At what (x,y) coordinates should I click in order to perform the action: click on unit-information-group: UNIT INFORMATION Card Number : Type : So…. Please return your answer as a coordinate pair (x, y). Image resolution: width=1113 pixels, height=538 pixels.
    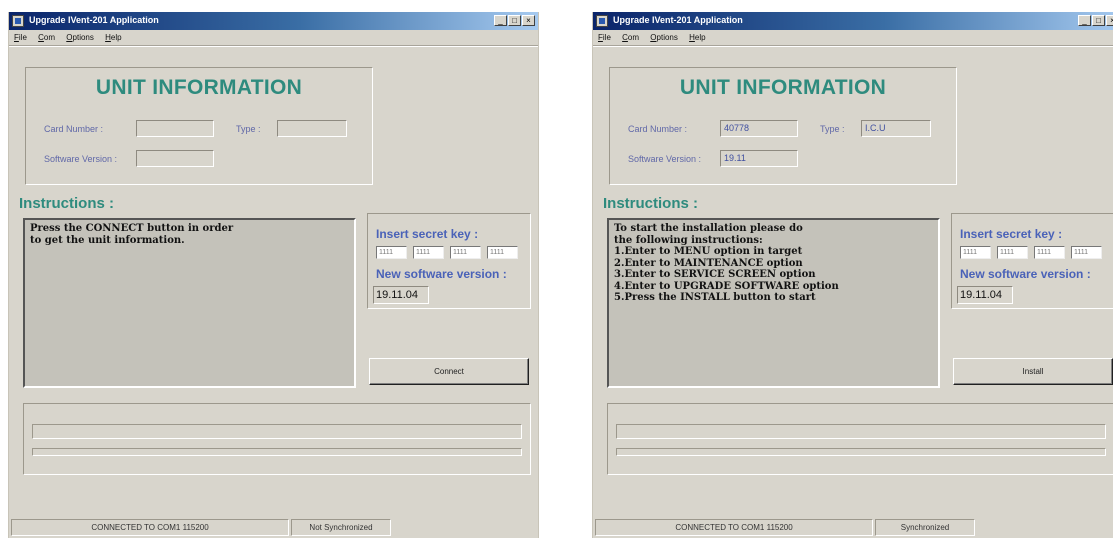
    Looking at the image, I should click on (199, 126).